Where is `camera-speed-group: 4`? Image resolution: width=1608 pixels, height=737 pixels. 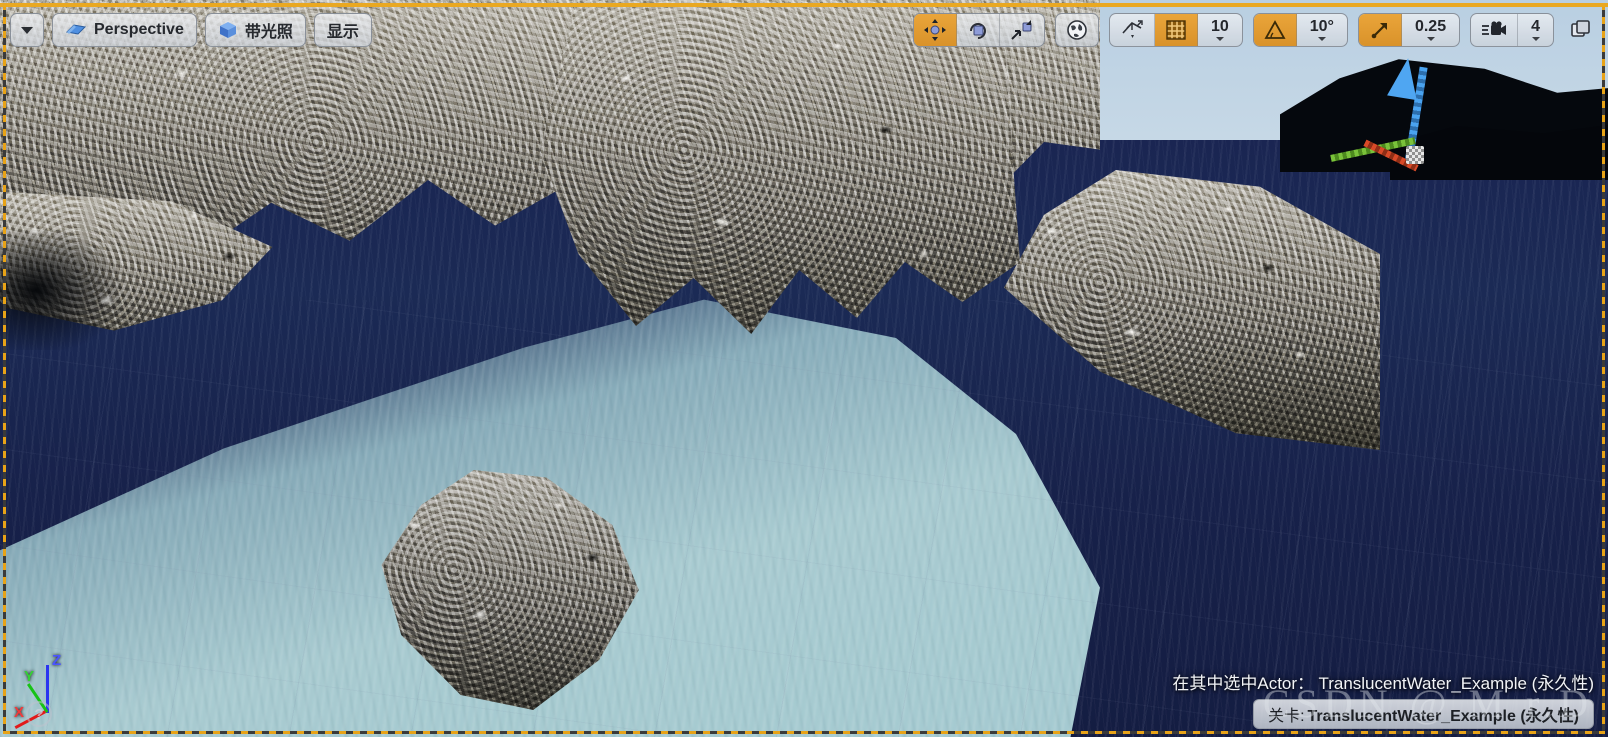 camera-speed-group: 4 is located at coordinates (1512, 30).